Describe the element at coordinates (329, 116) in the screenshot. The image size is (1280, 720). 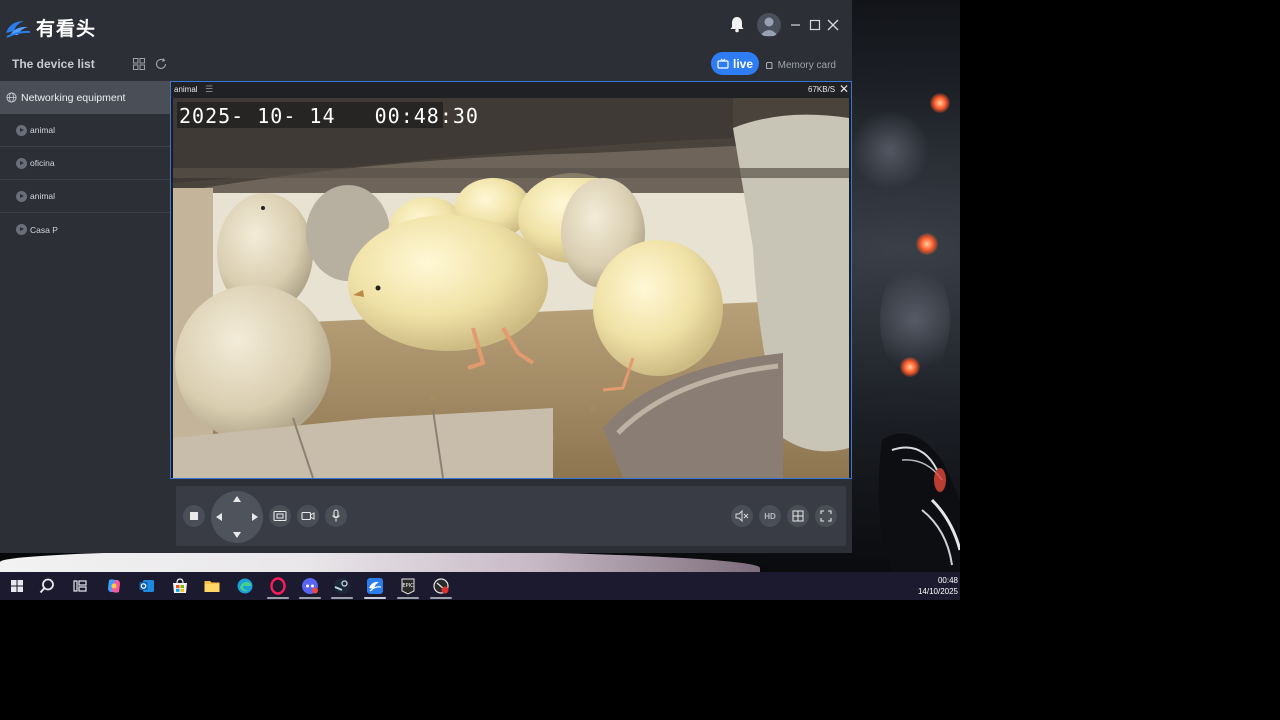
I see `osd-timestamp: 2025- 10- 14 00:48:30` at that location.